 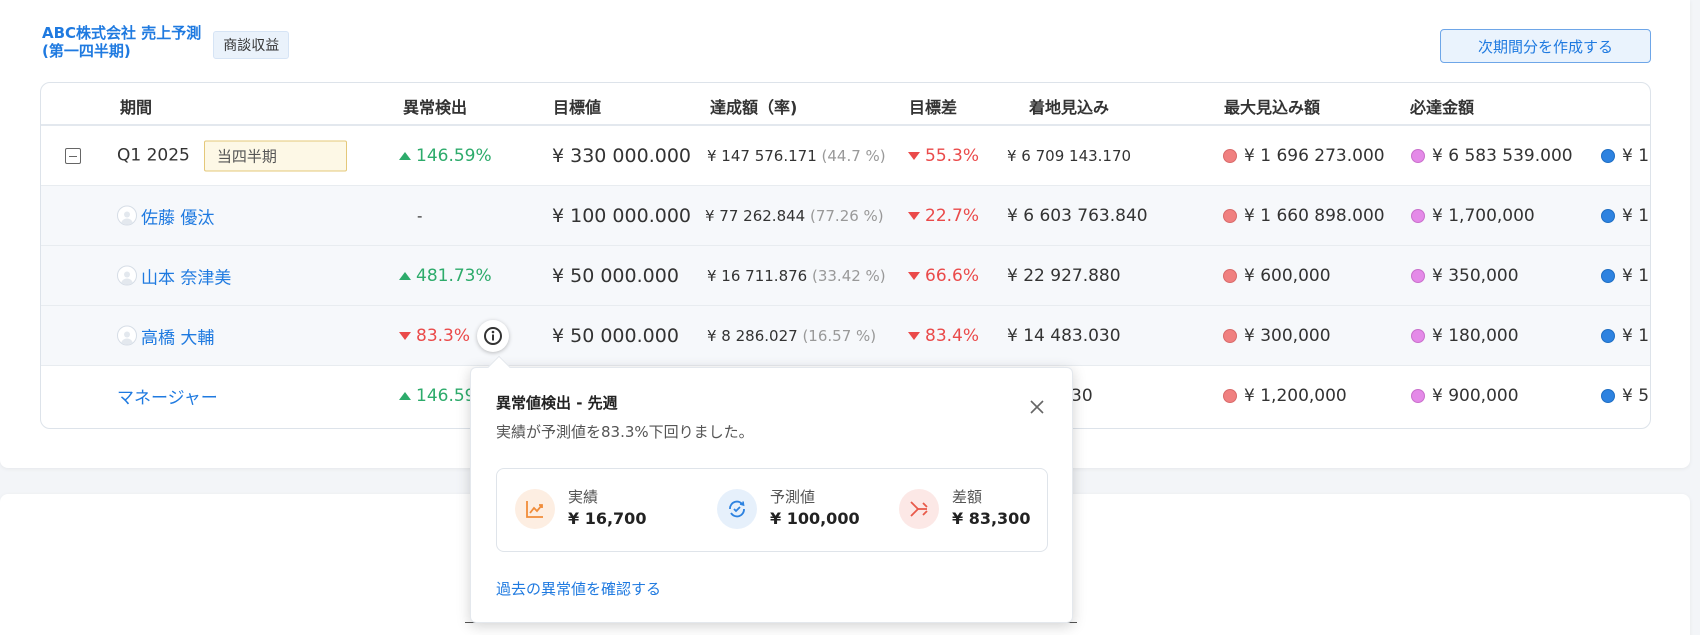 I want to click on max-value: ¥ 1 660 898.000, so click(x=1314, y=215).